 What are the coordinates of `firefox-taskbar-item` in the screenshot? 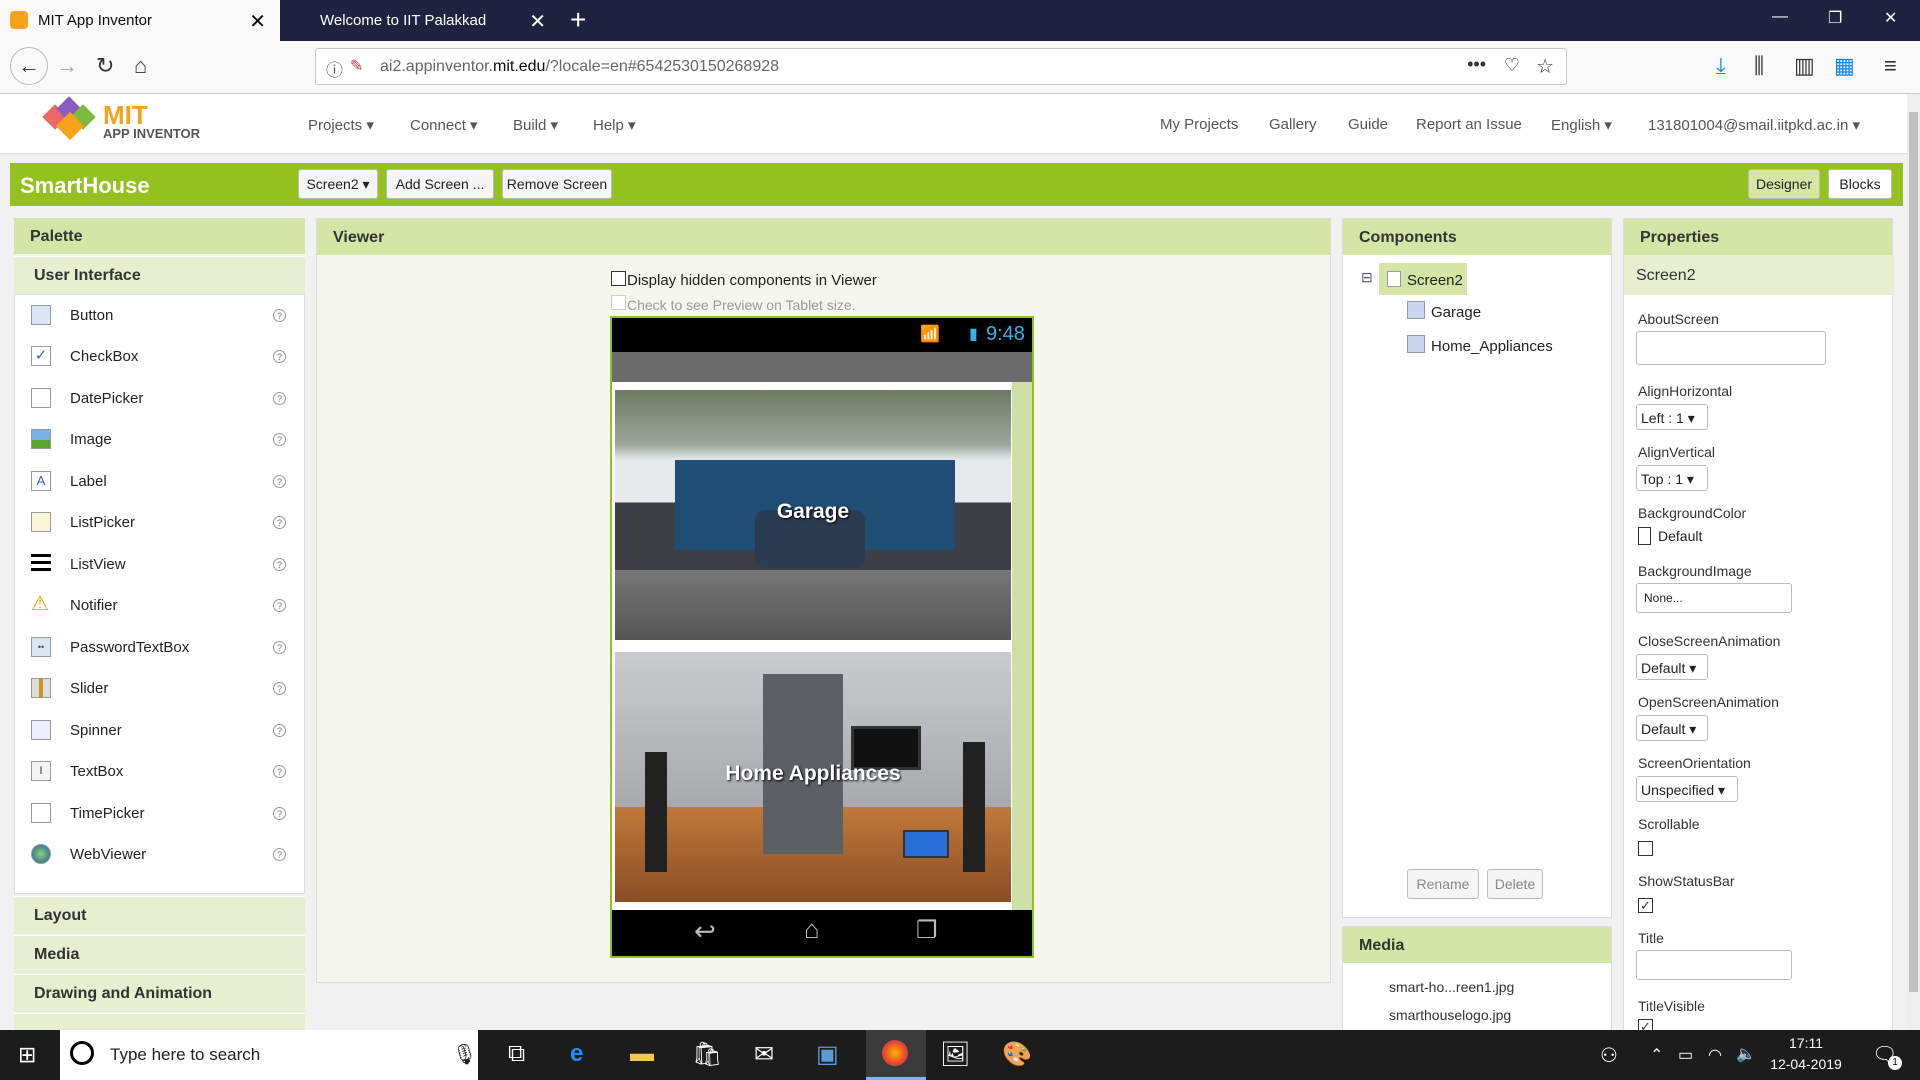 It's located at (896, 1055).